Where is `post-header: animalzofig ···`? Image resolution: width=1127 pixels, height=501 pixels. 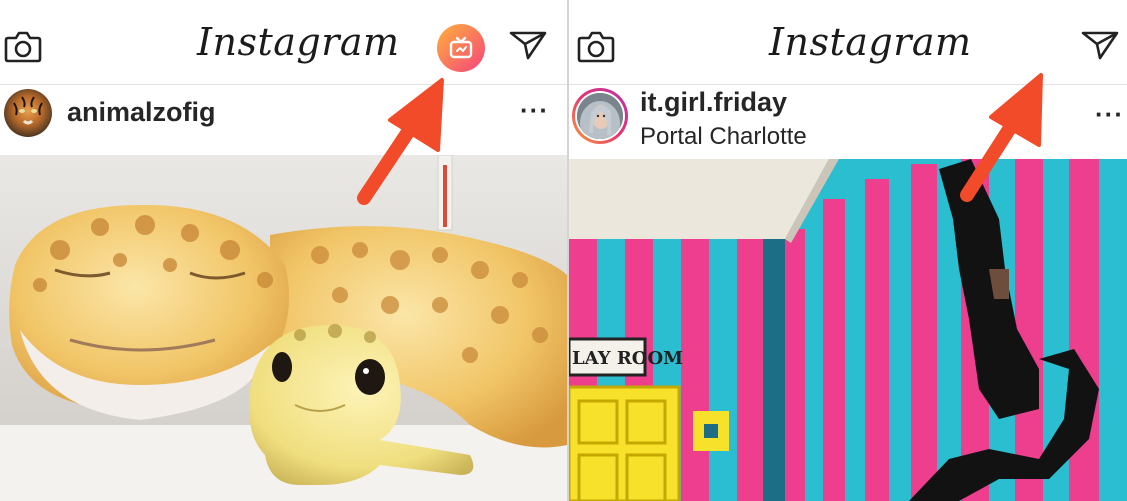 post-header: animalzofig ··· is located at coordinates (283, 120).